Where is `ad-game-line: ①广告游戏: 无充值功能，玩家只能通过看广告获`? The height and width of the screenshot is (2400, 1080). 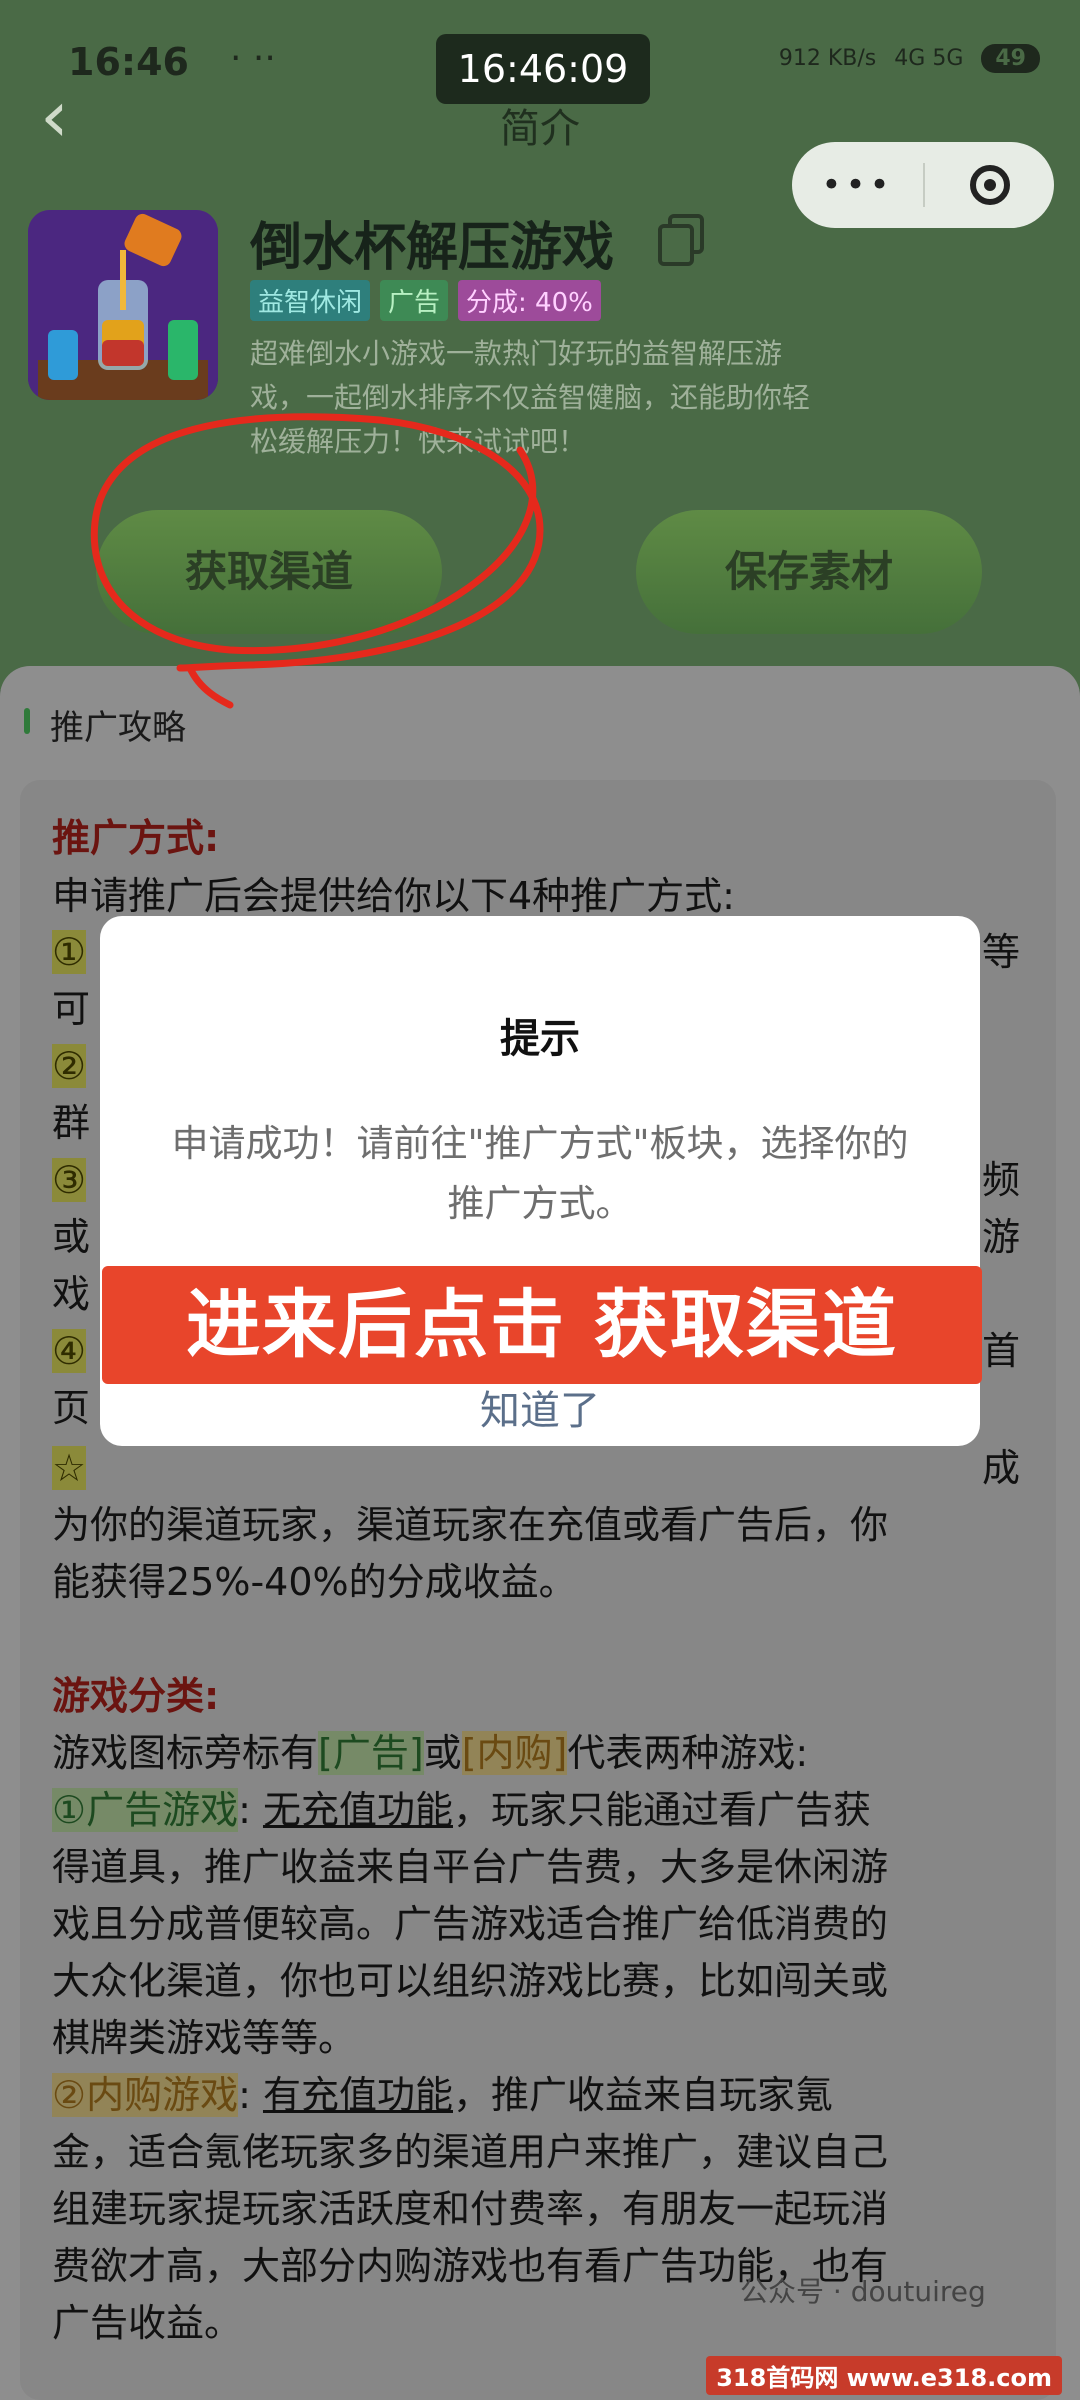 ad-game-line: ①广告游戏: 无充值功能，玩家只能通过看广告获 is located at coordinates (462, 1810).